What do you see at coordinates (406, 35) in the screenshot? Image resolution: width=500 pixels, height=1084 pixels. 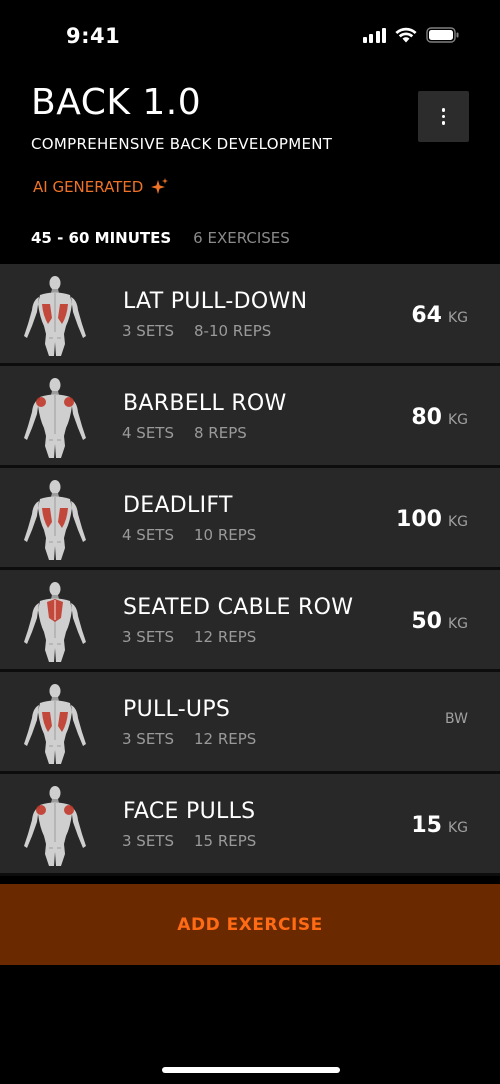 I see `wifi-icon` at bounding box center [406, 35].